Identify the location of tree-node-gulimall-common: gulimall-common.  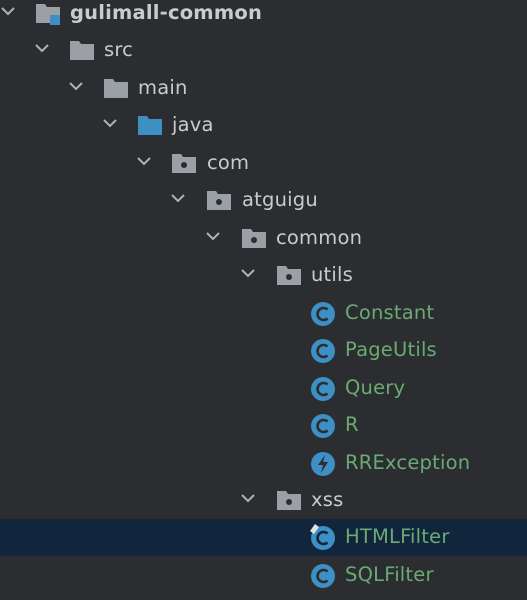
(263, 16).